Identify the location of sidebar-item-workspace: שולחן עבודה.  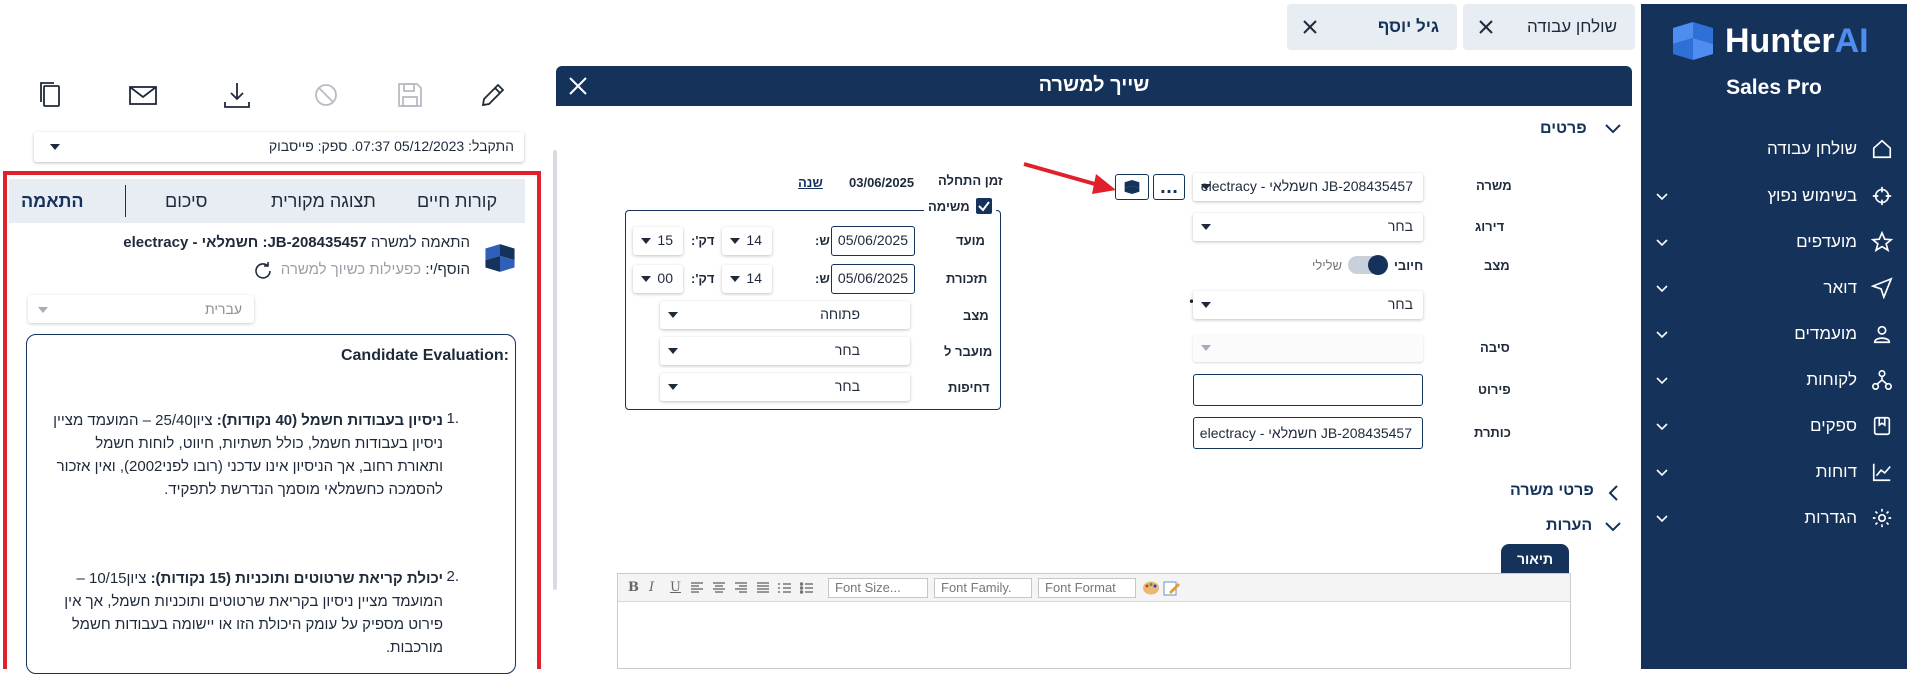
(1774, 149).